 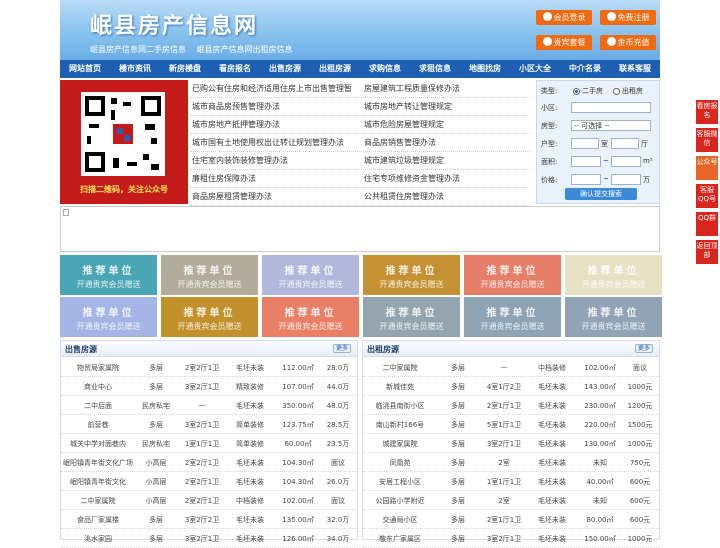 I want to click on table-row: 城关中学对面巷内 民房私宅 1室1厅1卫 简单装修 60.00㎡ 23.5万, so click(x=209, y=443).